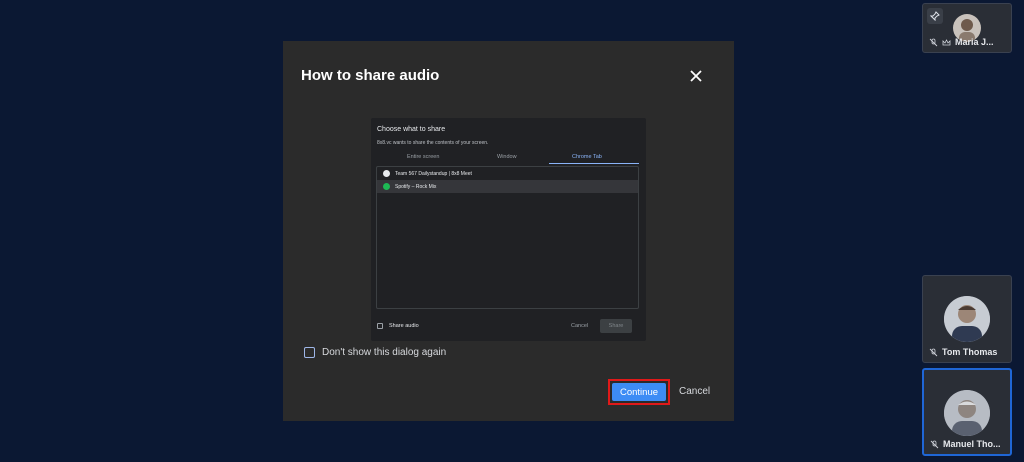 The image size is (1024, 462). I want to click on participant-namebar: Tom Thomas, so click(967, 352).